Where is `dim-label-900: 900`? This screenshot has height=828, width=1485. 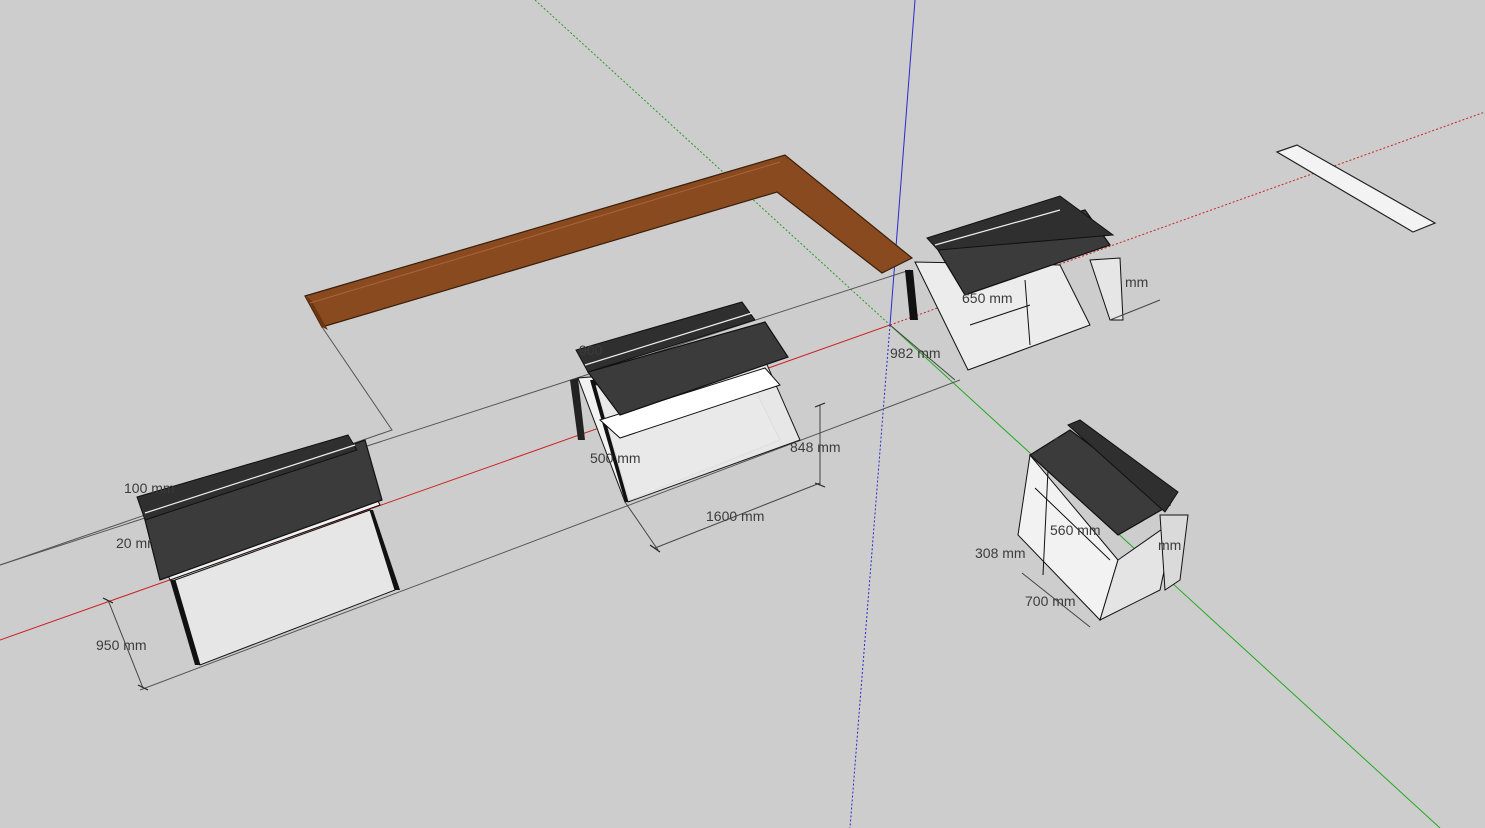 dim-label-900: 900 is located at coordinates (591, 350).